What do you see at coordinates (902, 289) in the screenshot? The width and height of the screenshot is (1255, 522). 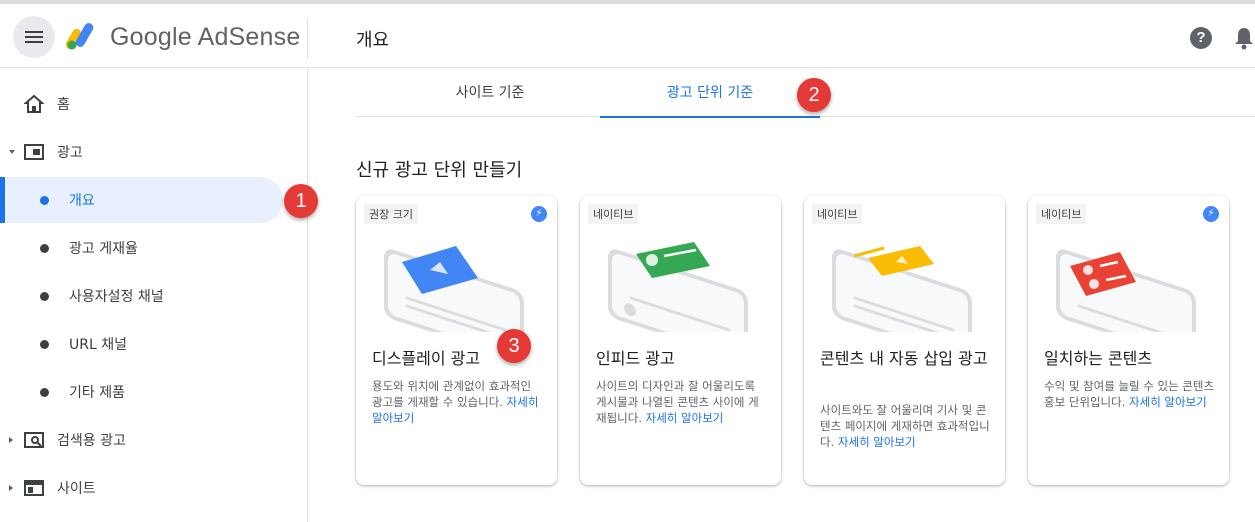 I see `in-article-ad-illustration-icon` at bounding box center [902, 289].